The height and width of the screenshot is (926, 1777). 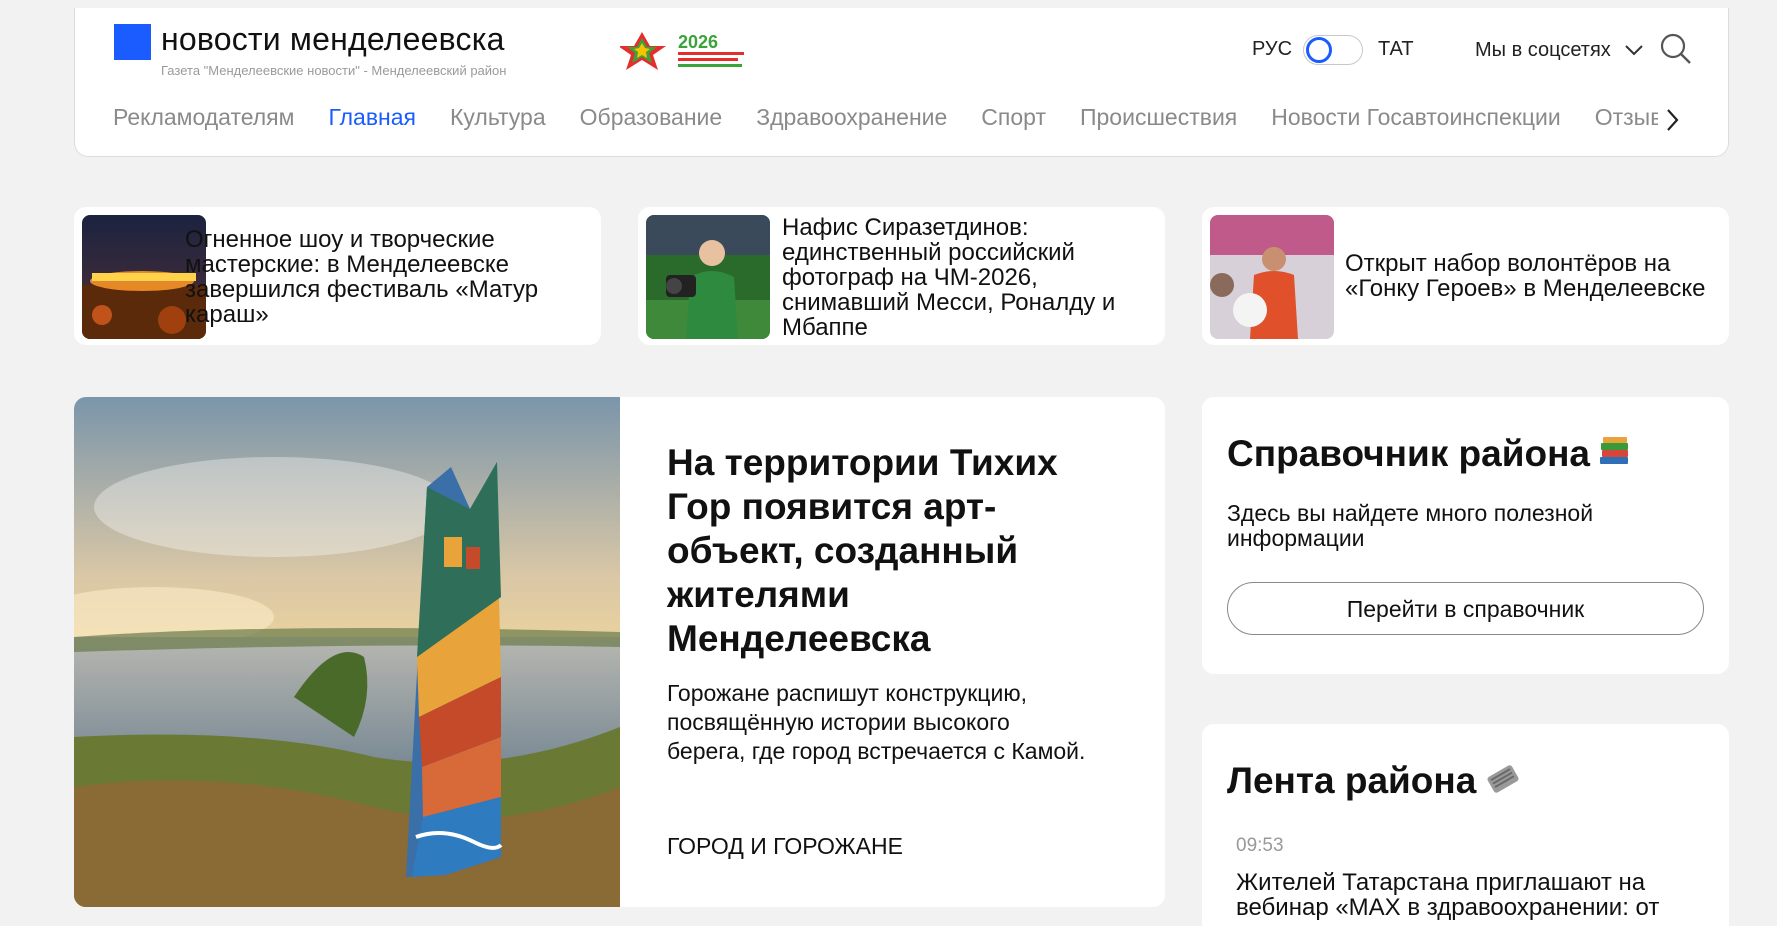 I want to click on lang-tt-label: ТАТ, so click(x=1396, y=49).